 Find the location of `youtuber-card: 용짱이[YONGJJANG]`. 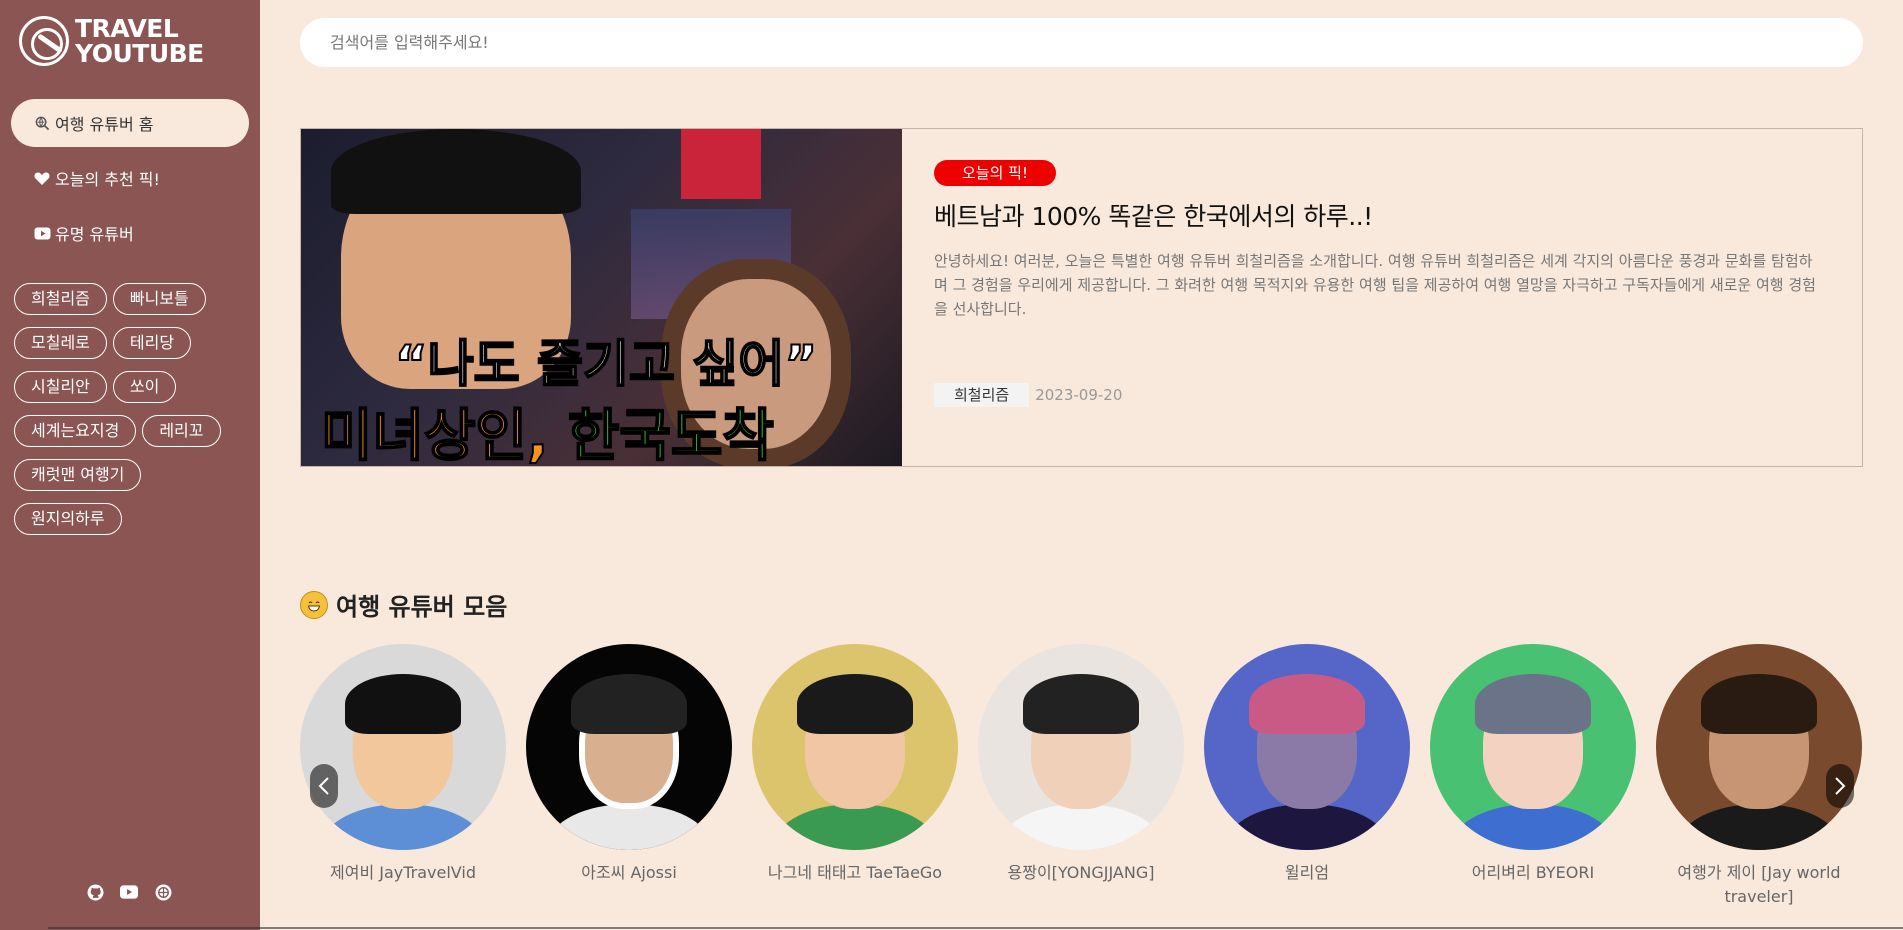

youtuber-card: 용짱이[YONGJJANG] is located at coordinates (1081, 764).